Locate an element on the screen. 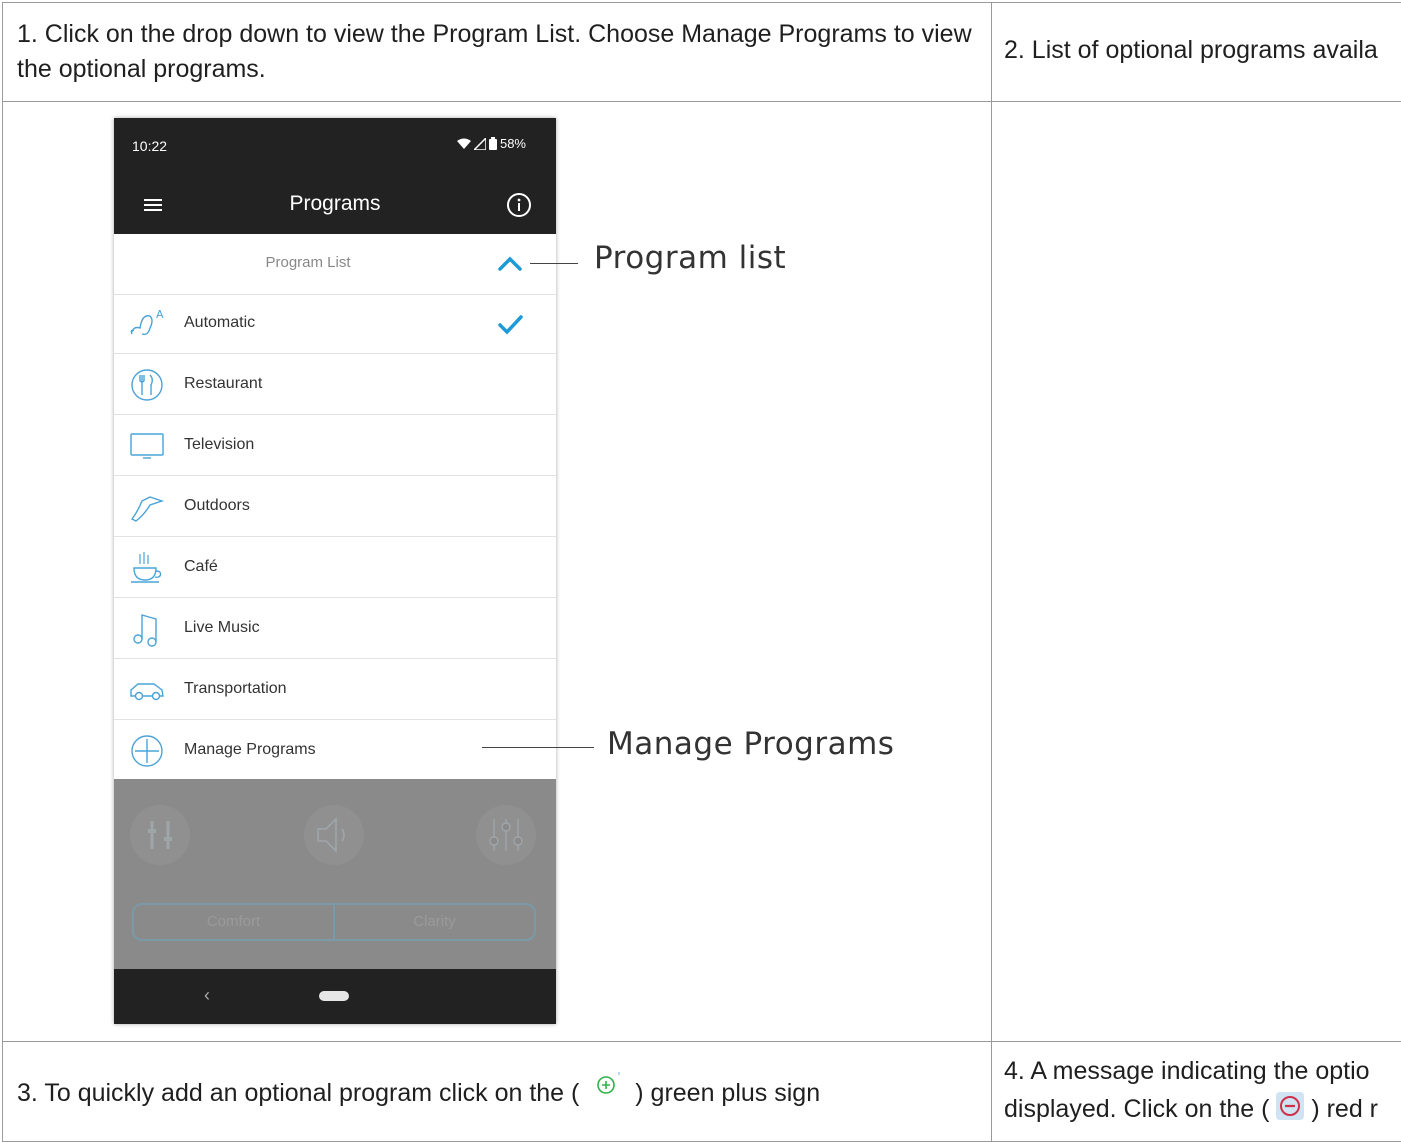 The width and height of the screenshot is (1401, 1142). dimmed-controls: Comfort Clarity is located at coordinates (335, 874).